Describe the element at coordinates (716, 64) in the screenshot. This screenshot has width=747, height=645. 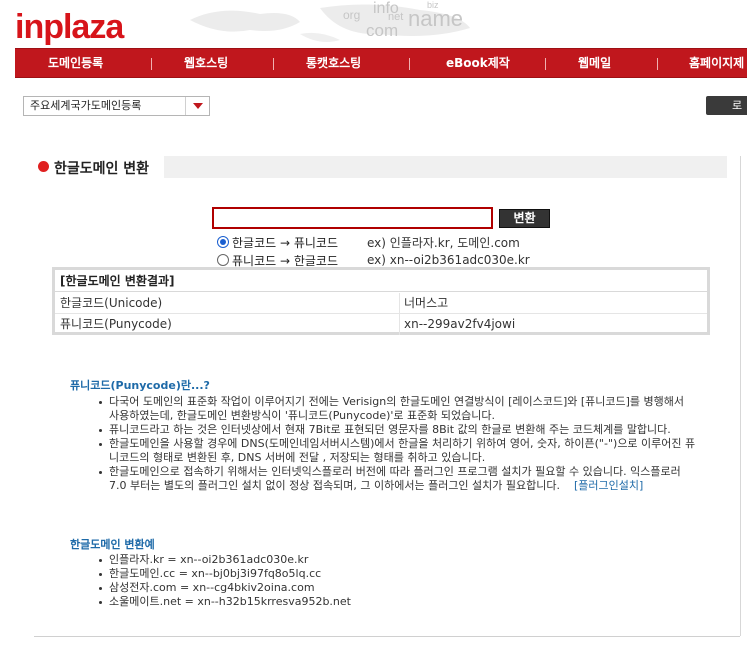
I see `nav-item-homepage: 홈페이지제` at that location.